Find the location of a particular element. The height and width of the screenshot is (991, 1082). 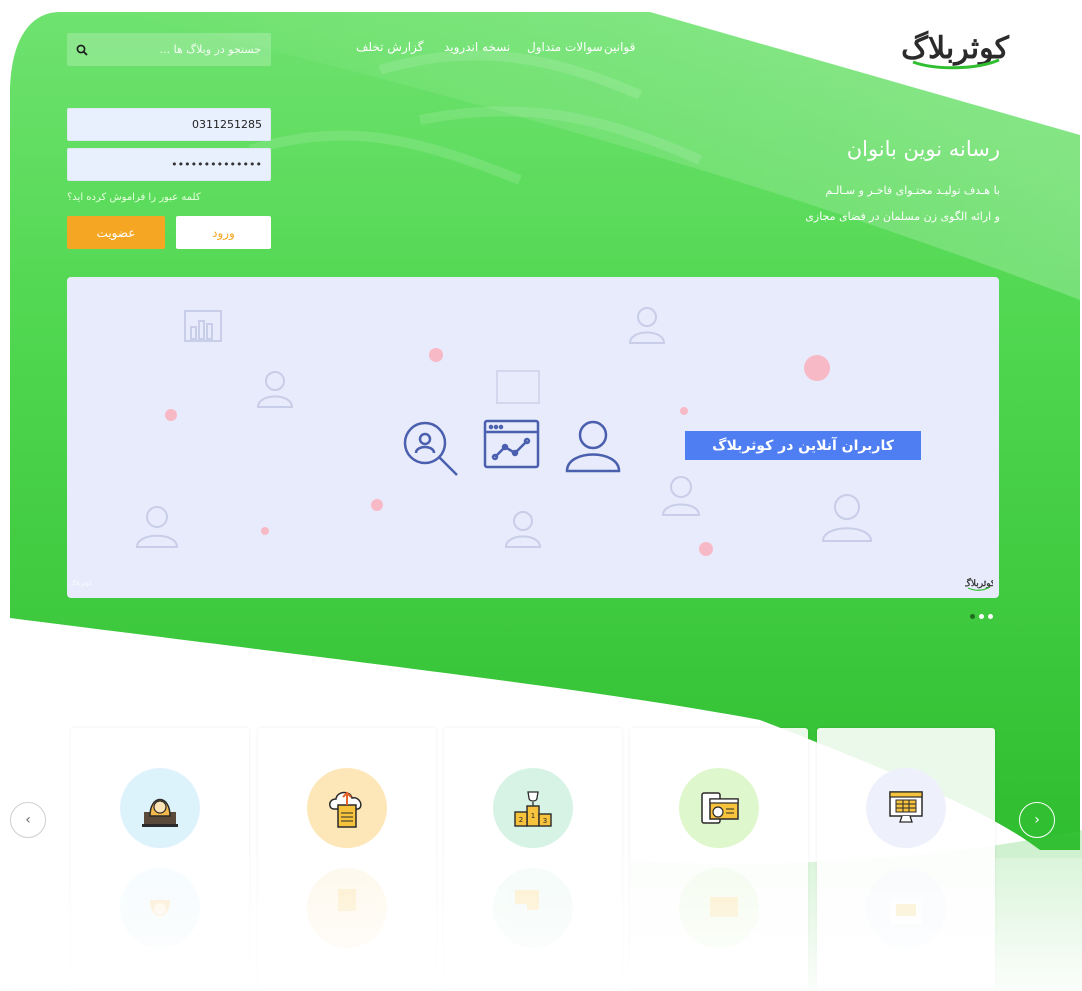

search-box is located at coordinates (169, 49).